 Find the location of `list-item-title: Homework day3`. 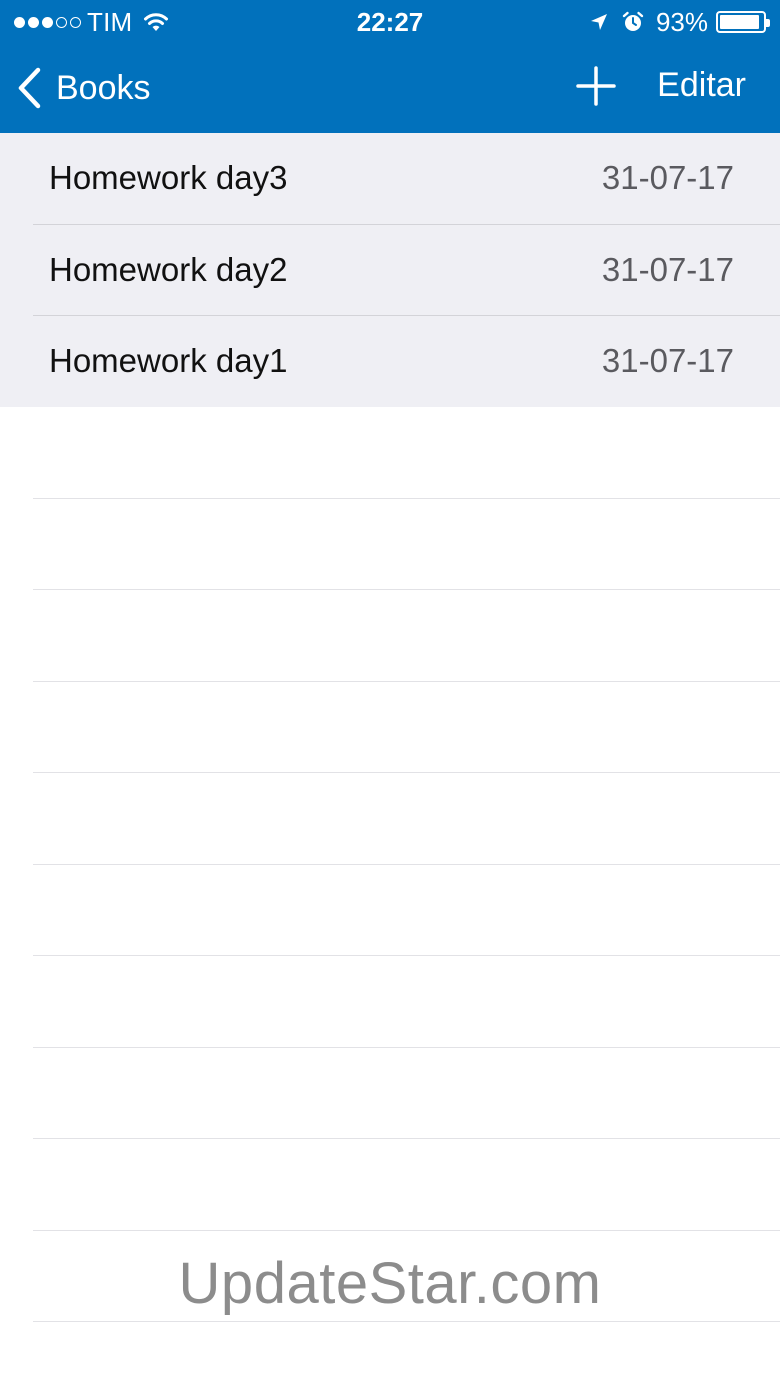

list-item-title: Homework day3 is located at coordinates (168, 177).